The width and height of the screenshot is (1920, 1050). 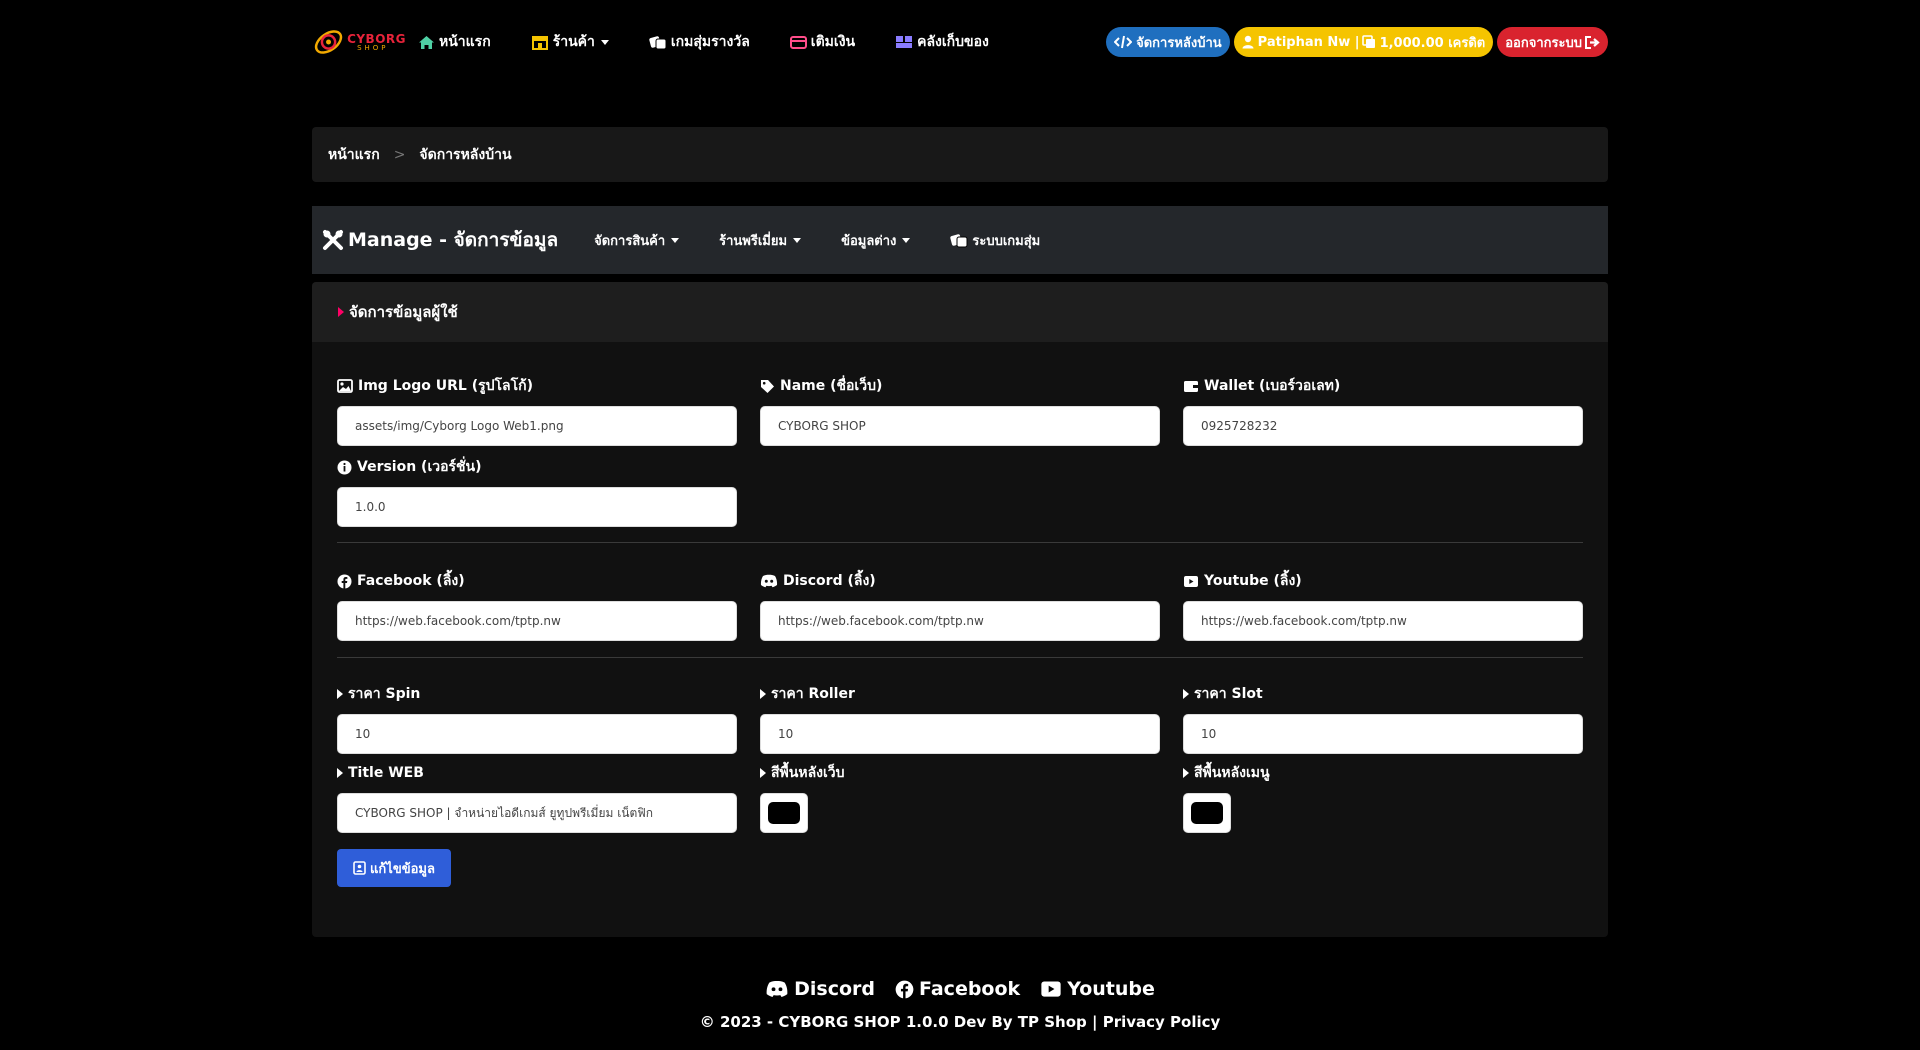 I want to click on info-icon, so click(x=344, y=467).